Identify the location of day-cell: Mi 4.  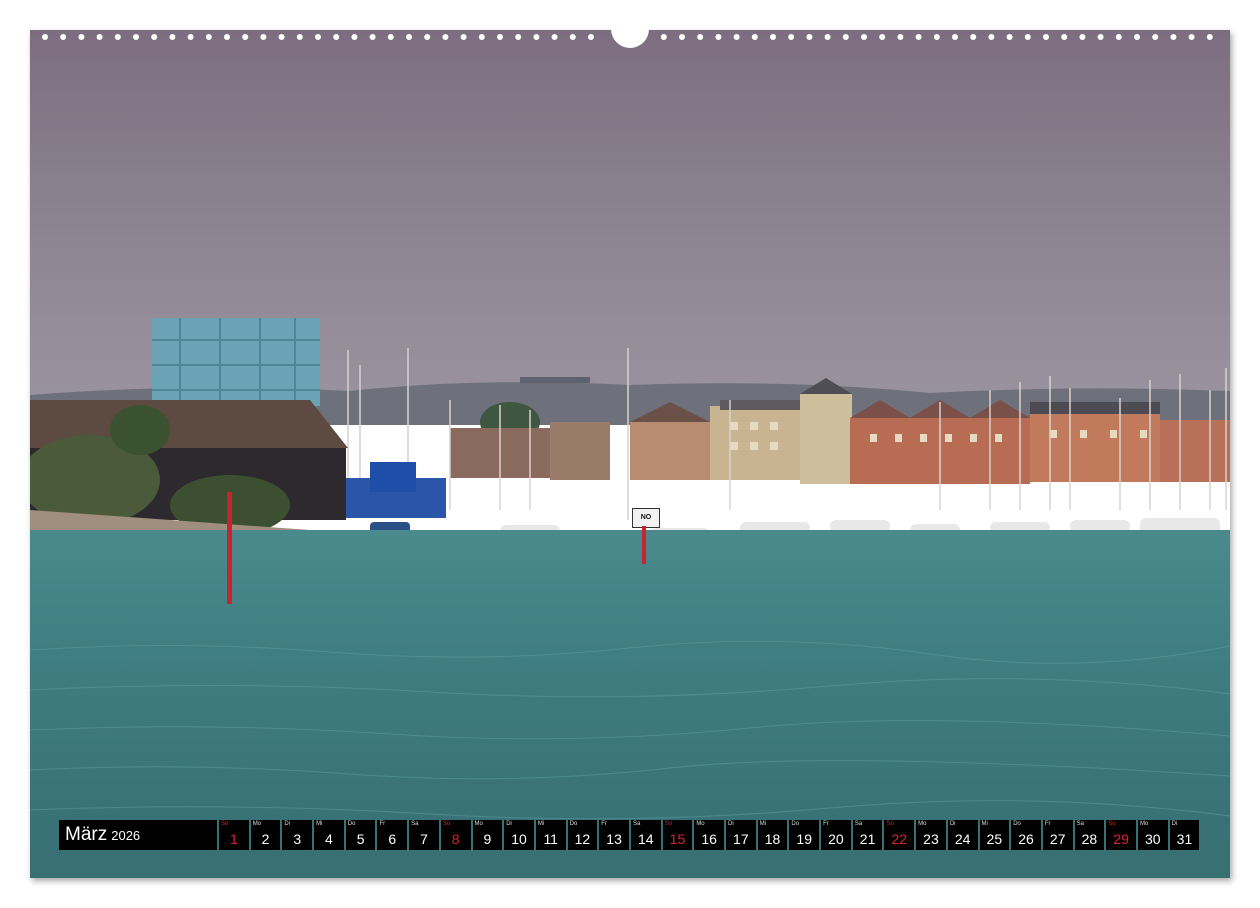
(329, 835).